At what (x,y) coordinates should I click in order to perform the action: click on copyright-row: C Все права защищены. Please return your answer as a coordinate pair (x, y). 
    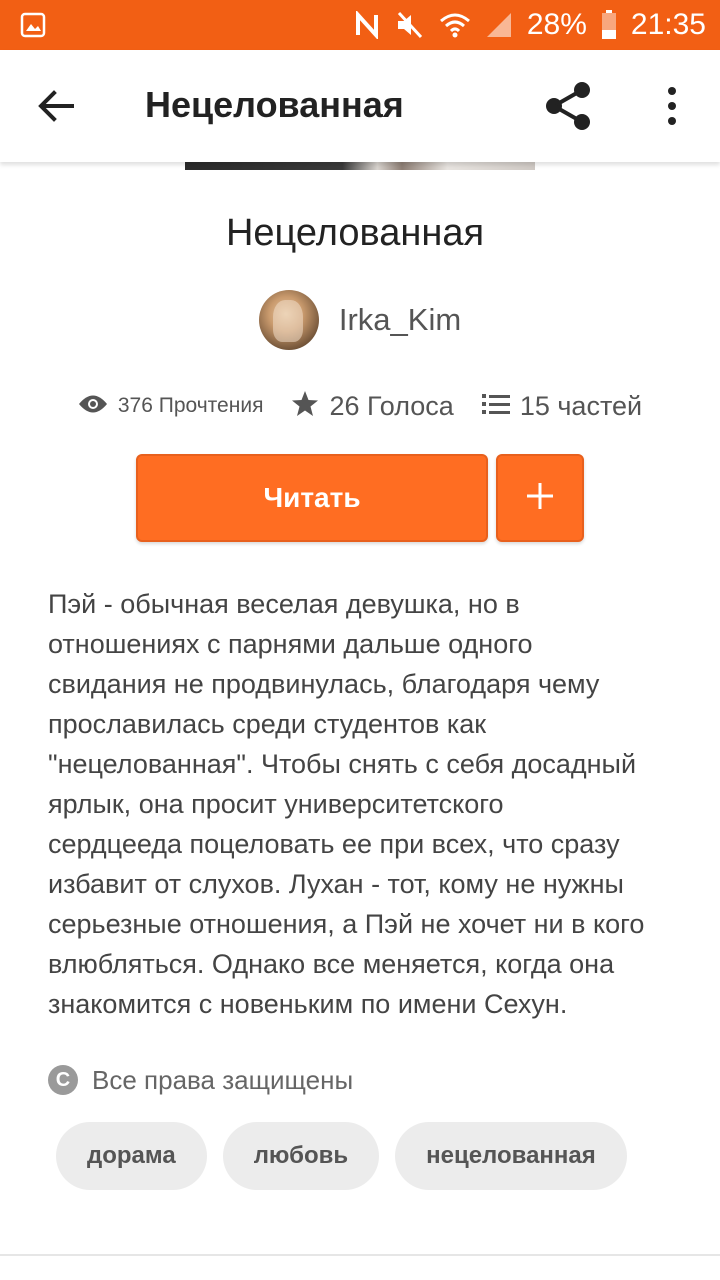
    Looking at the image, I should click on (200, 1080).